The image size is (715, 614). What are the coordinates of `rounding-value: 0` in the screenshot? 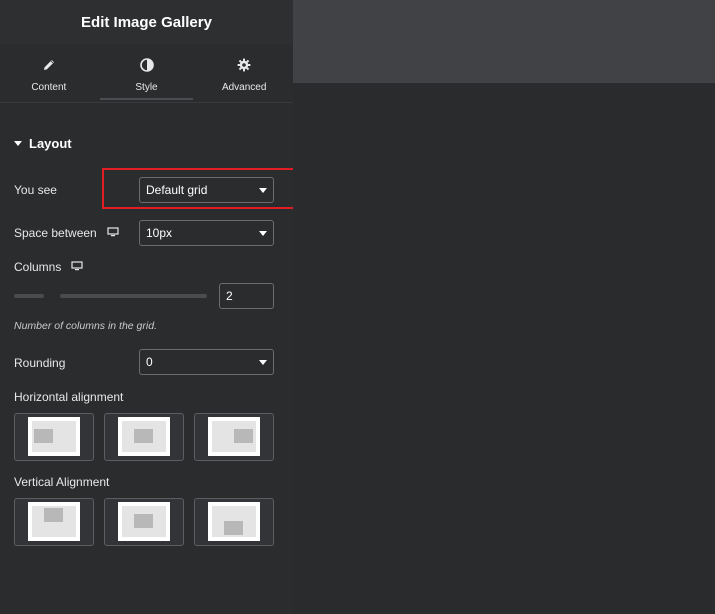 It's located at (149, 362).